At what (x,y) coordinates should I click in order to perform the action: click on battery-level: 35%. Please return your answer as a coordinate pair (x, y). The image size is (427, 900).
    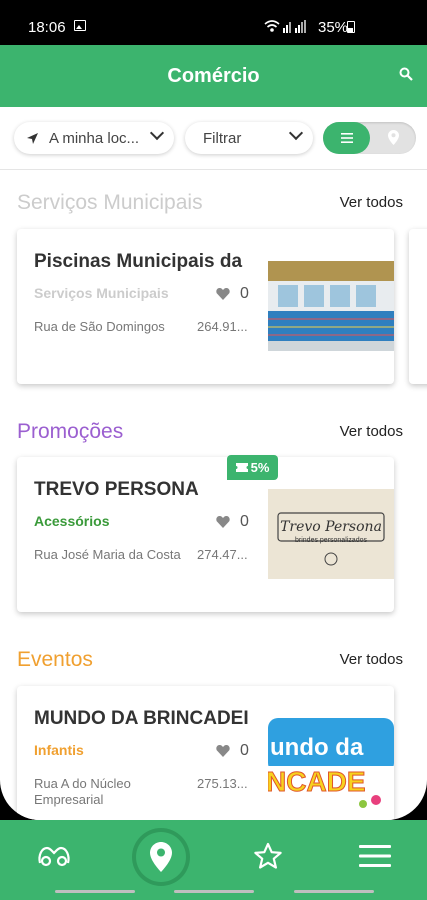
    Looking at the image, I should click on (333, 27).